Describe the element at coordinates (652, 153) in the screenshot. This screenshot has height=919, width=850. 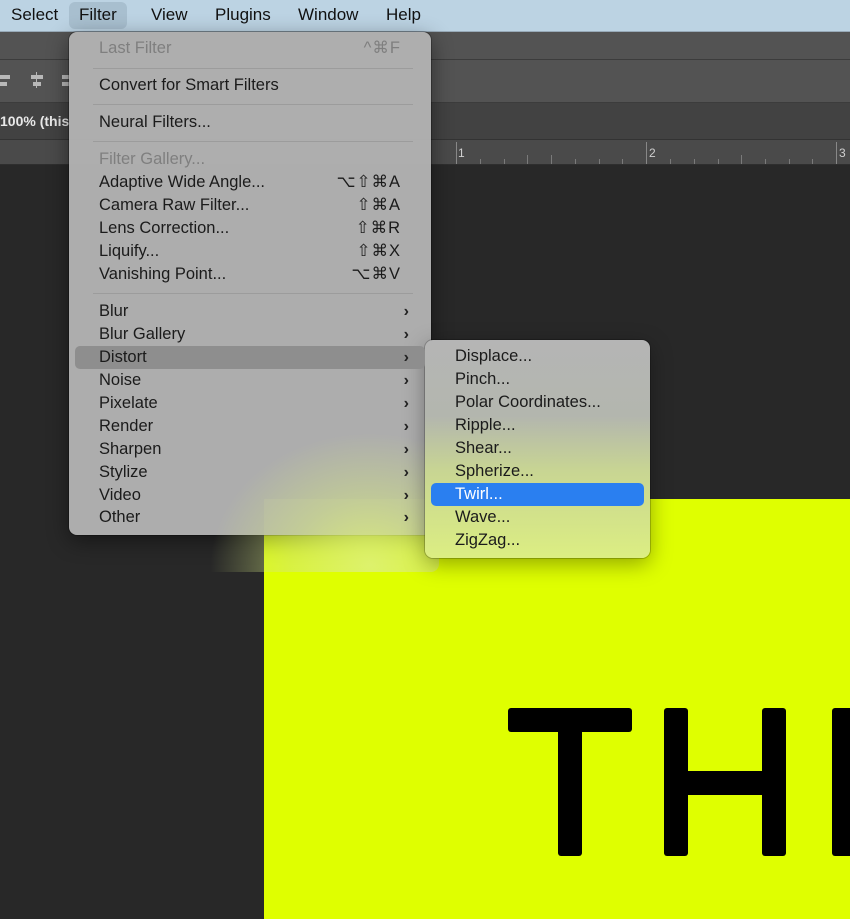
I see `ruler-label: 2` at that location.